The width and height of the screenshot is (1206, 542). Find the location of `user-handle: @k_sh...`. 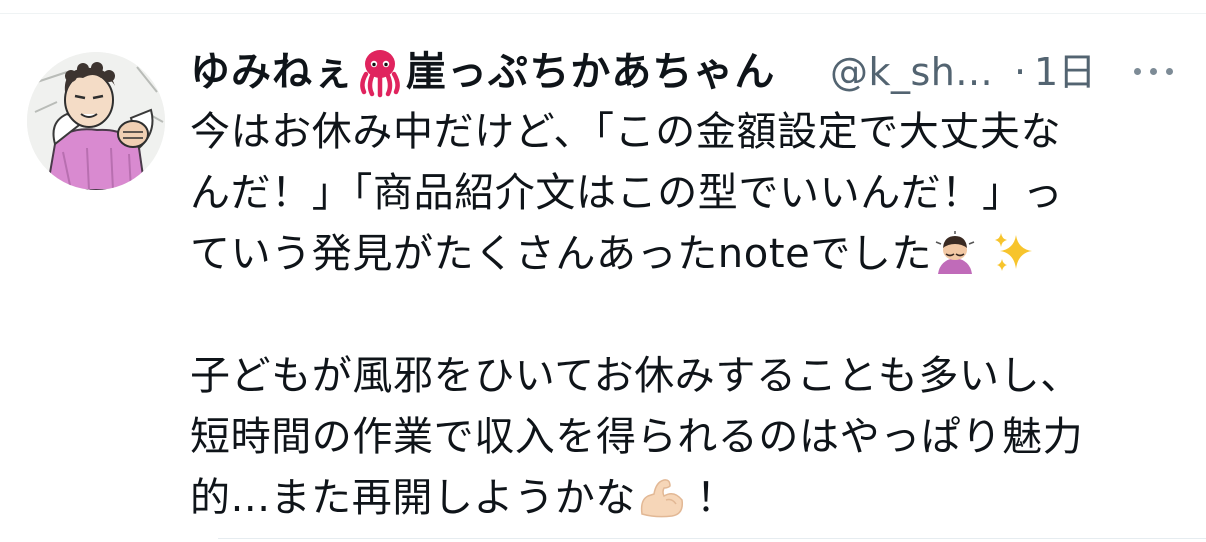

user-handle: @k_sh... is located at coordinates (911, 72).